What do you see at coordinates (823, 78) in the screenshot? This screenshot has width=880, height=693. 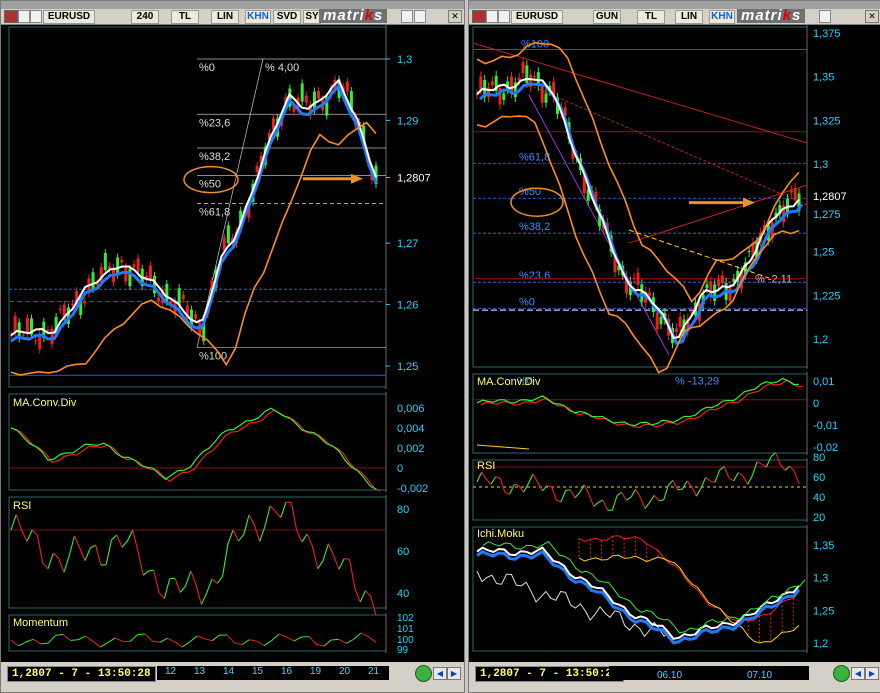 I see `price-tick-label: 1,35` at bounding box center [823, 78].